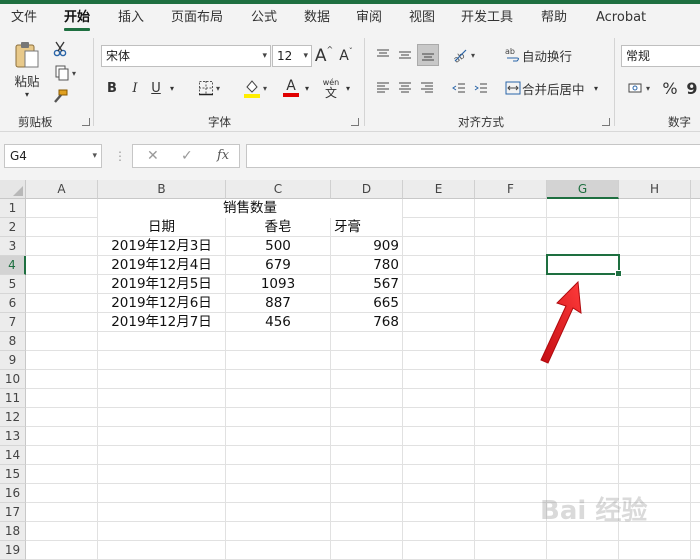 The image size is (700, 560). I want to click on row-header: 18, so click(13, 531).